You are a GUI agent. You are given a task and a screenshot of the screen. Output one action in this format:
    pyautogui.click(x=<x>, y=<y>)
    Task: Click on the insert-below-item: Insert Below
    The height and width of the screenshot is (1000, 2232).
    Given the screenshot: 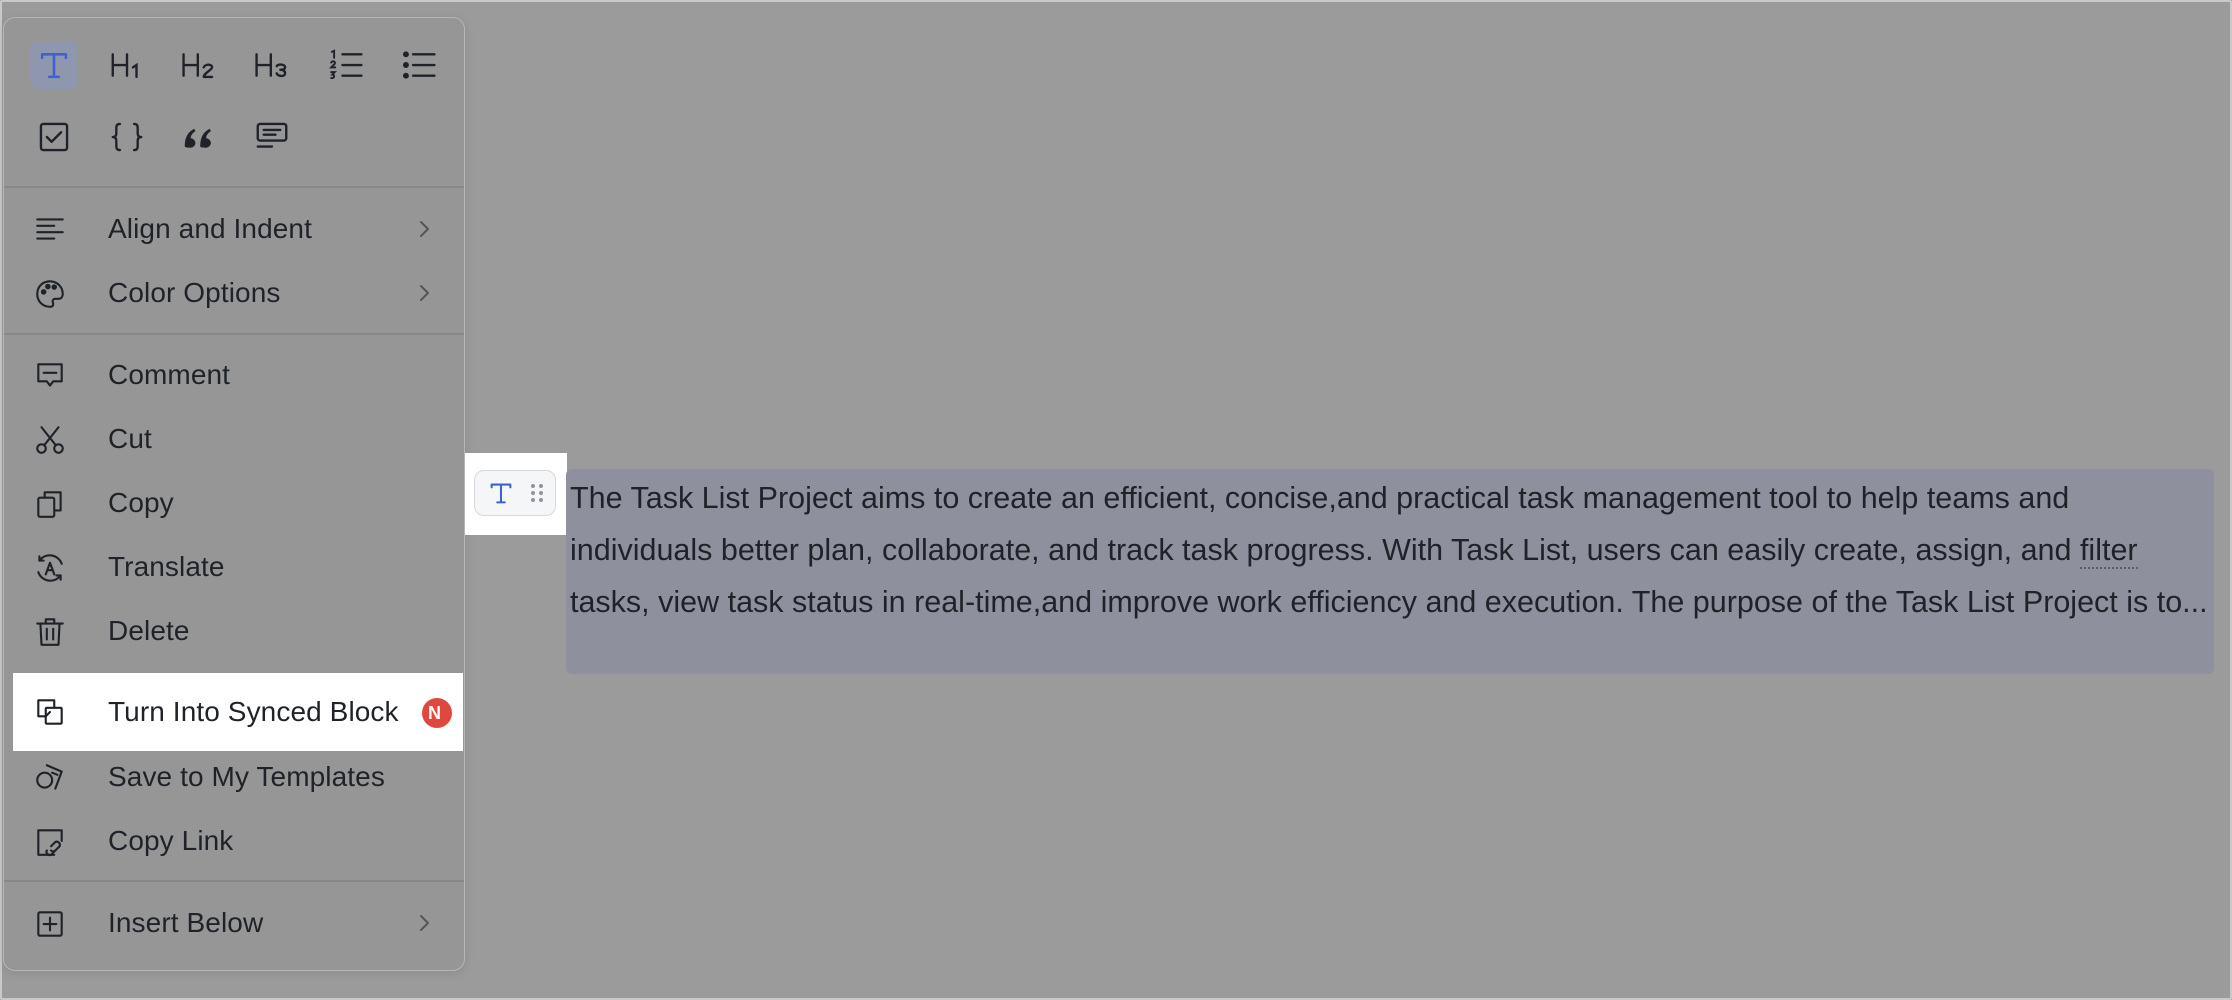 What is the action you would take?
    pyautogui.click(x=234, y=923)
    